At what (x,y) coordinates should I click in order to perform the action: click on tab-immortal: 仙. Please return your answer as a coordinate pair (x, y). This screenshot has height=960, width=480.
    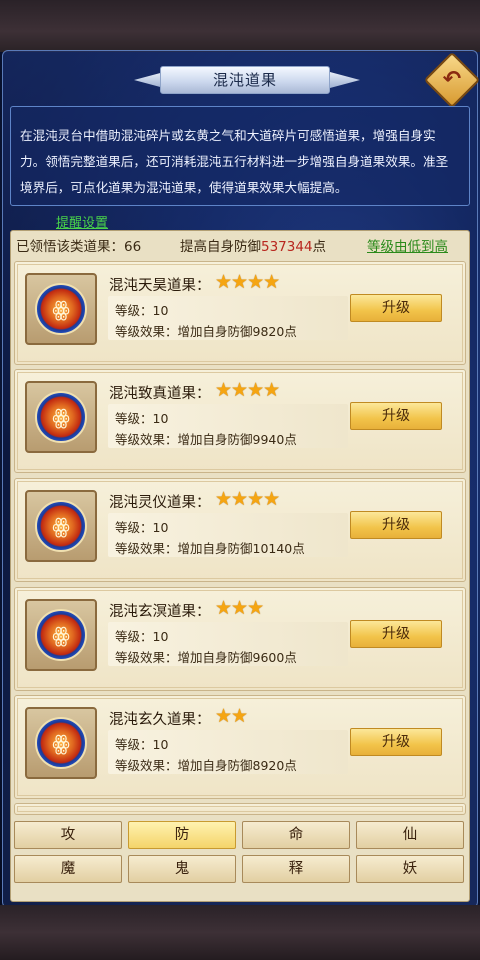
    Looking at the image, I should click on (410, 835).